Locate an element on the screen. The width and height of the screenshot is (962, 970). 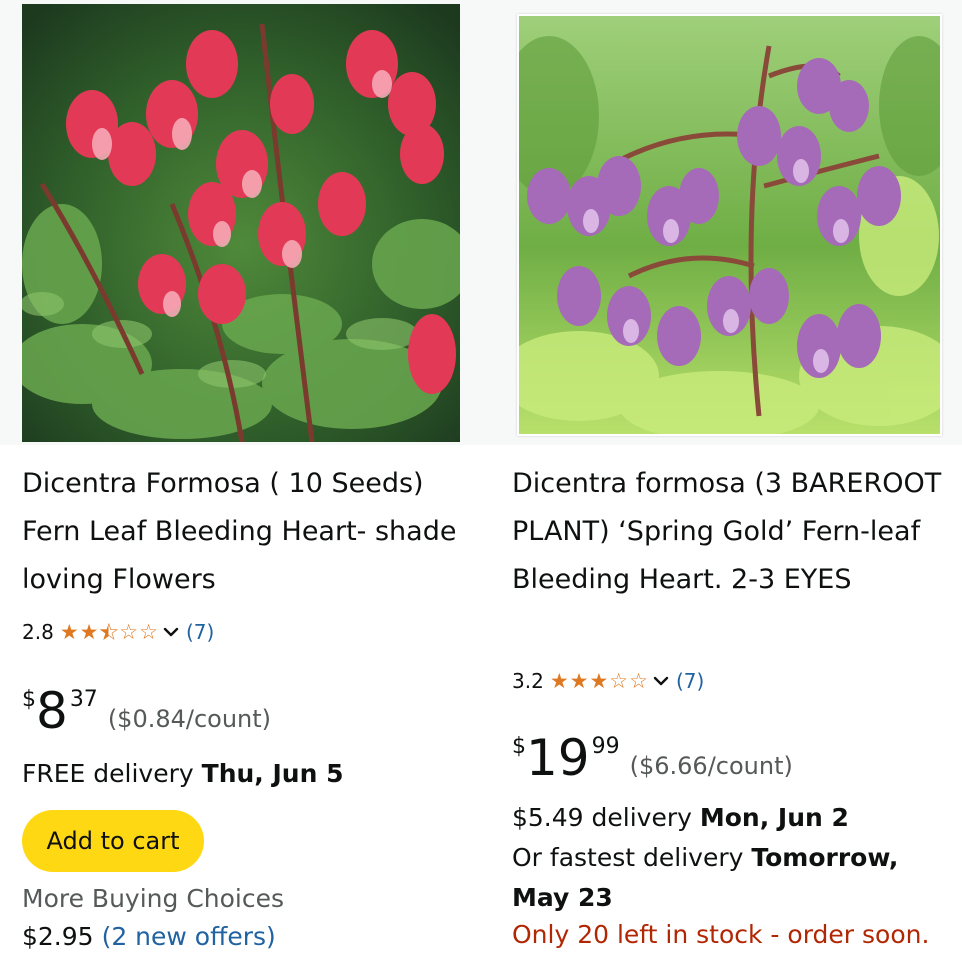
rating-row: 3.2 ★ ★ ★ ☆ ☆ (7) is located at coordinates (608, 681).